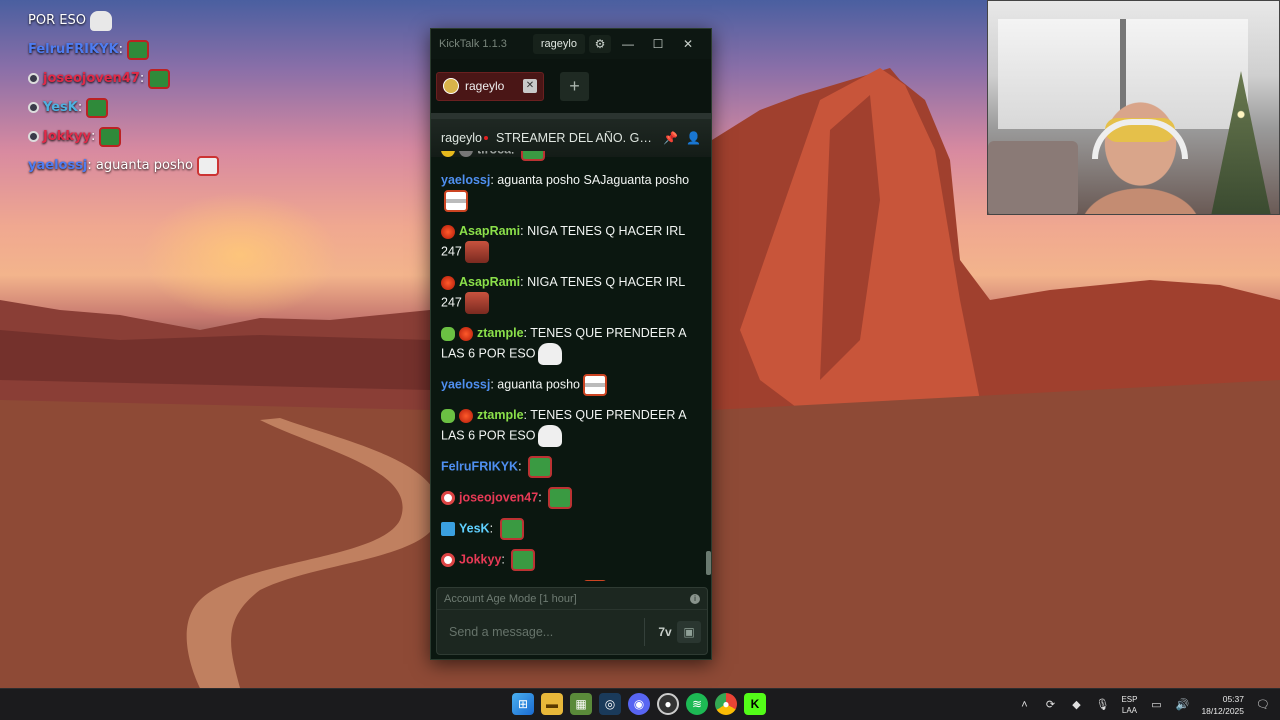  Describe the element at coordinates (572, 191) in the screenshot. I see `chat-message: yaelossj: aguanta posho SAJaguanta posho` at that location.